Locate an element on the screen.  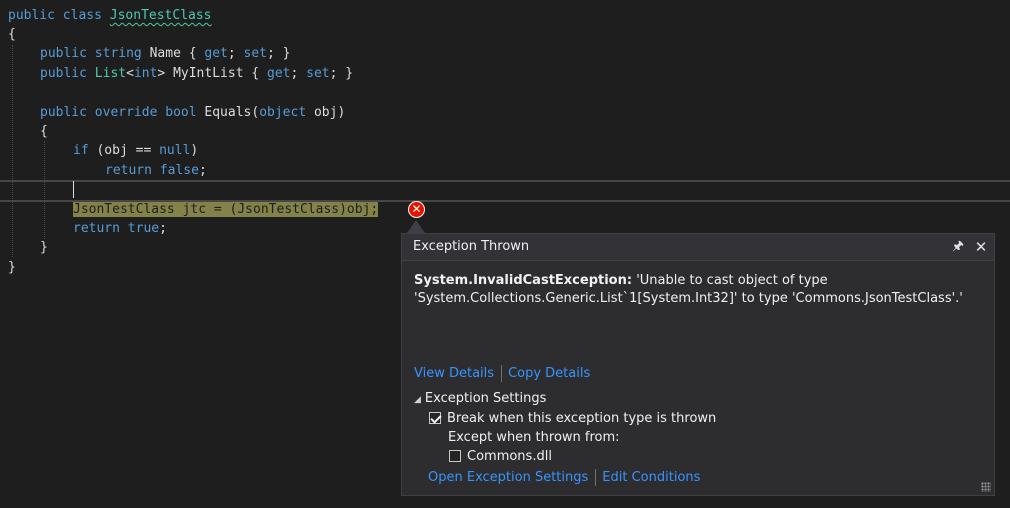
commons-option: Commons.dll is located at coordinates (500, 456).